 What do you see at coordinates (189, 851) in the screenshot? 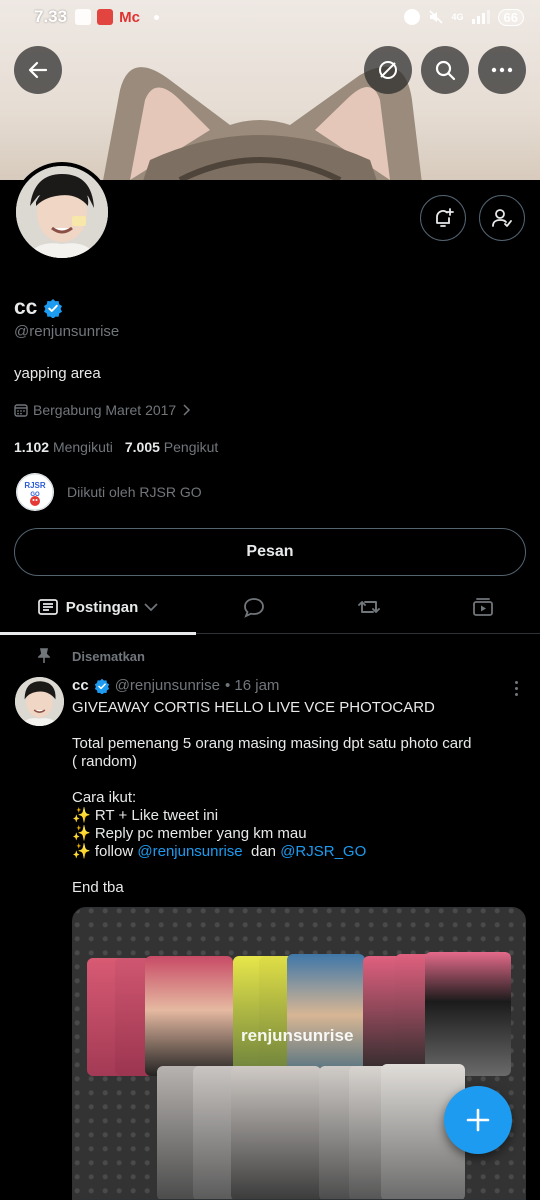
I see `mention-link: @renjunsunrise` at bounding box center [189, 851].